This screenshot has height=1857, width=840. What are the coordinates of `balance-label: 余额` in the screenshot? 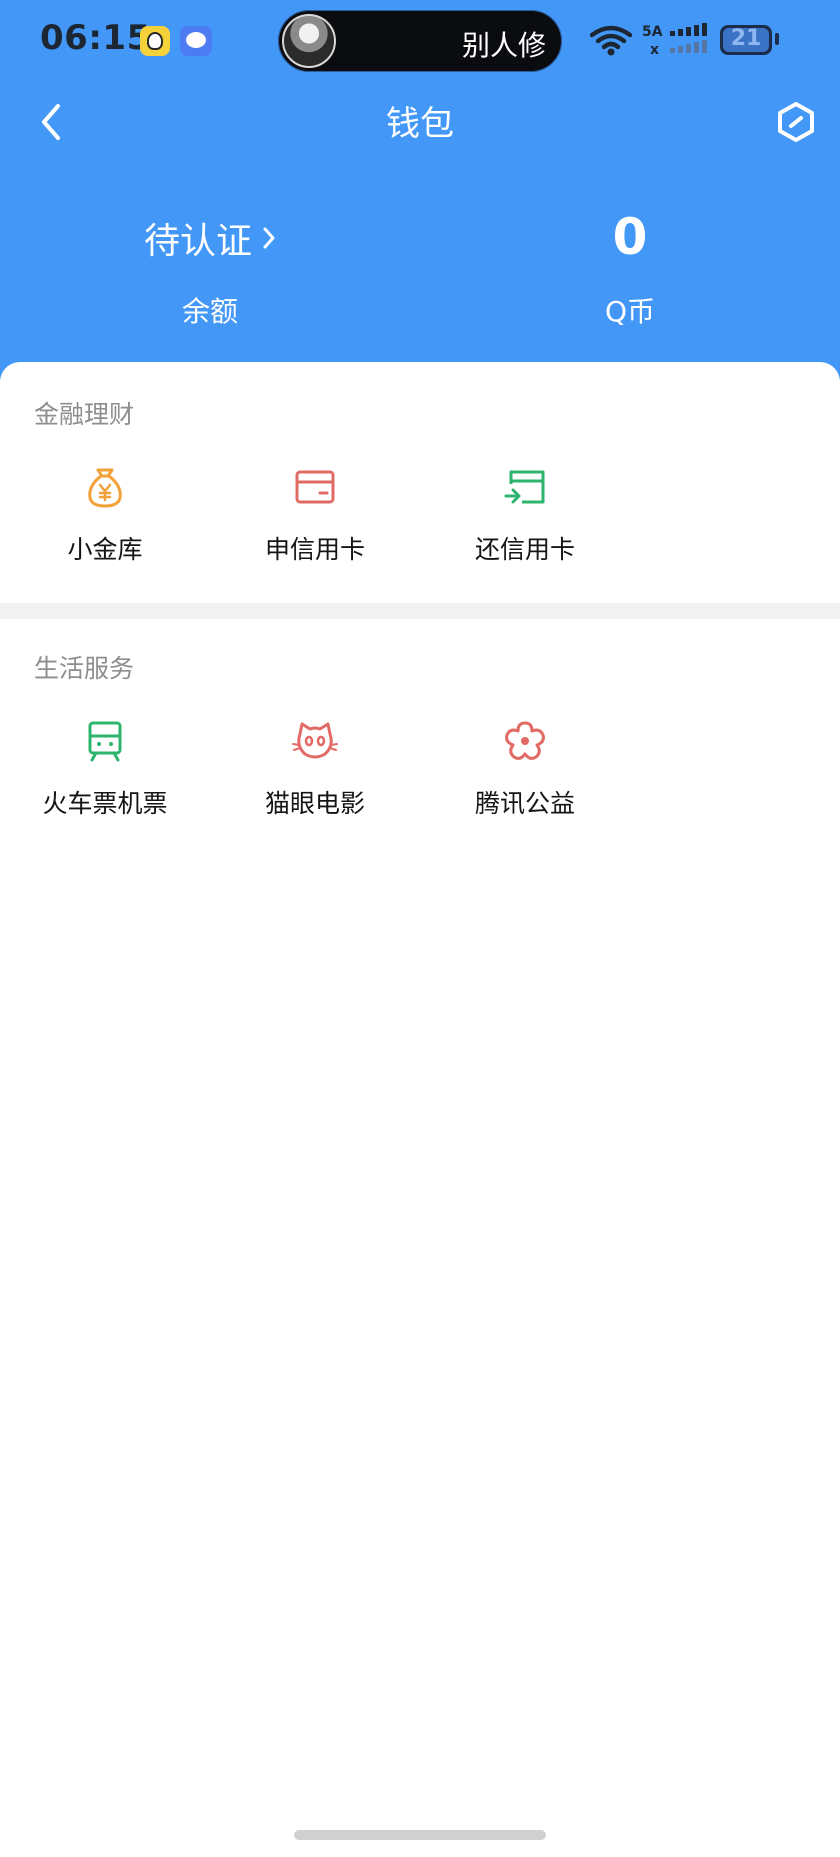 It's located at (209, 311).